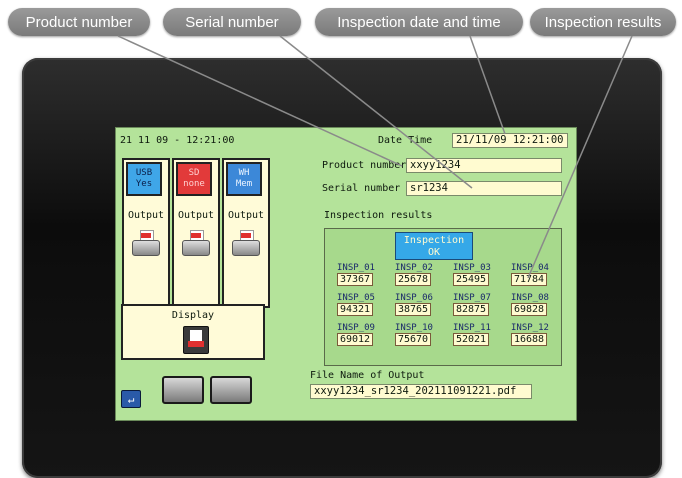 The image size is (682, 478). I want to click on callout-inspection-results: Inspection results, so click(603, 22).